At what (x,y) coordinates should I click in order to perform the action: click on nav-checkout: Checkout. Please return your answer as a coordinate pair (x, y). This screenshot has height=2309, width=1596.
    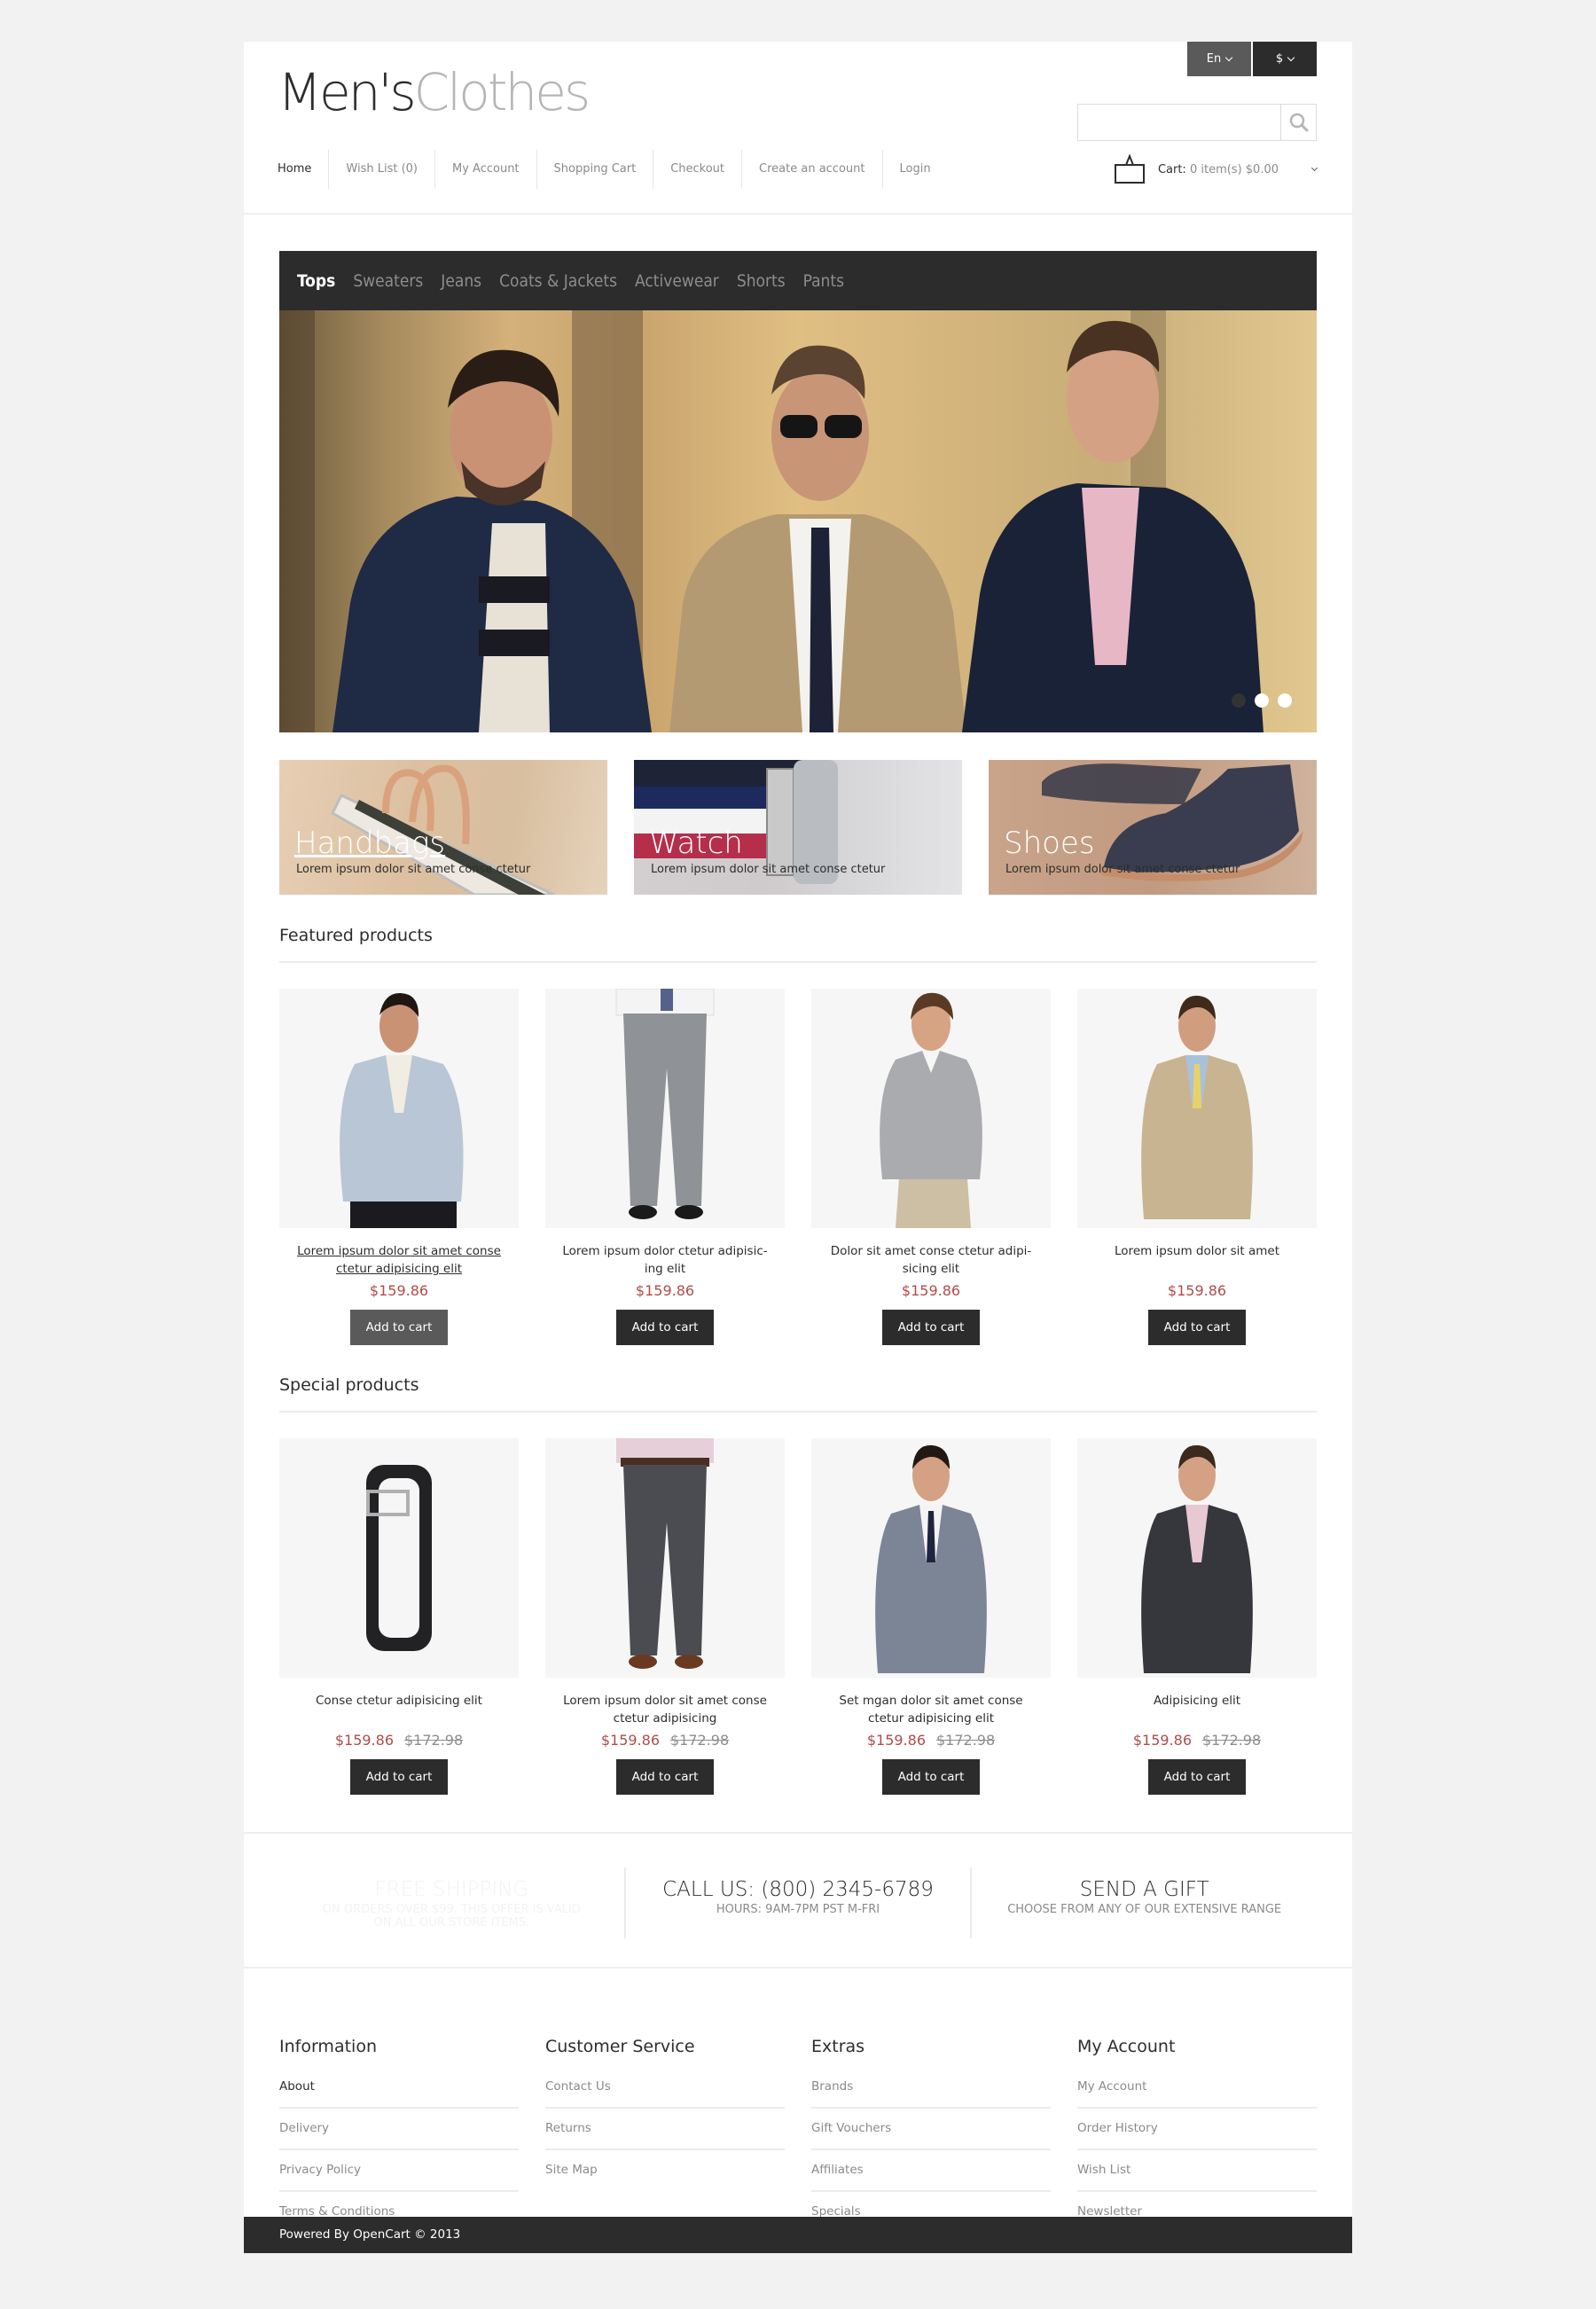
    Looking at the image, I should click on (697, 169).